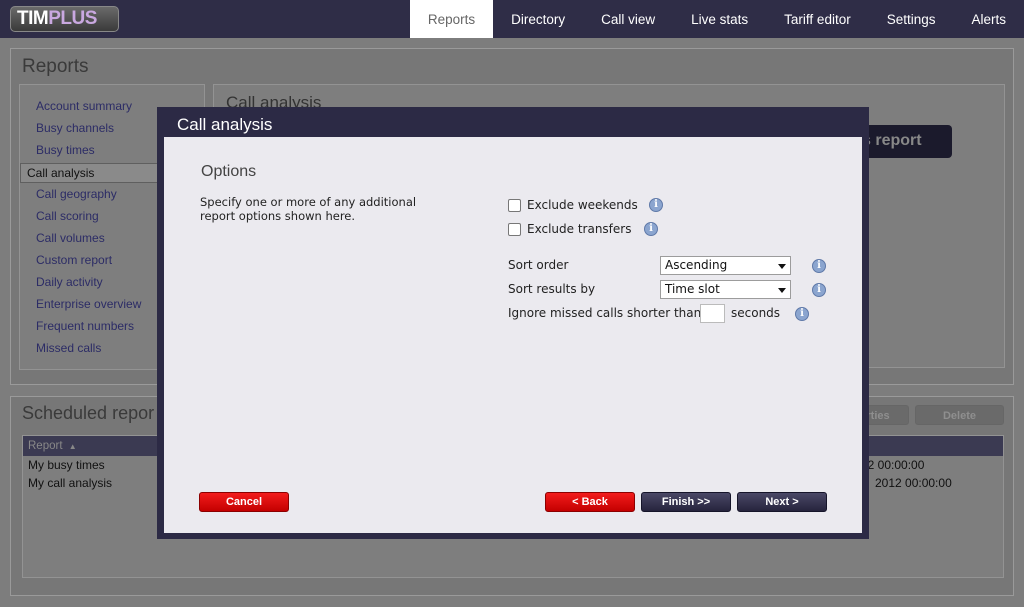 The width and height of the screenshot is (1024, 607). What do you see at coordinates (538, 19) in the screenshot?
I see `nav-directory: Directory` at bounding box center [538, 19].